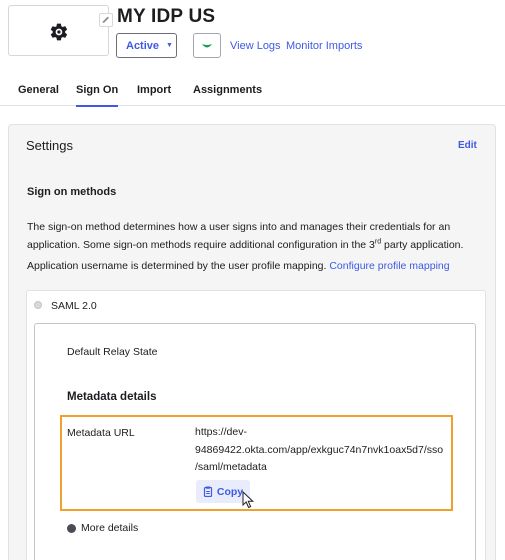 This screenshot has width=505, height=560. What do you see at coordinates (166, 16) in the screenshot?
I see `app-title: MY IDP US` at bounding box center [166, 16].